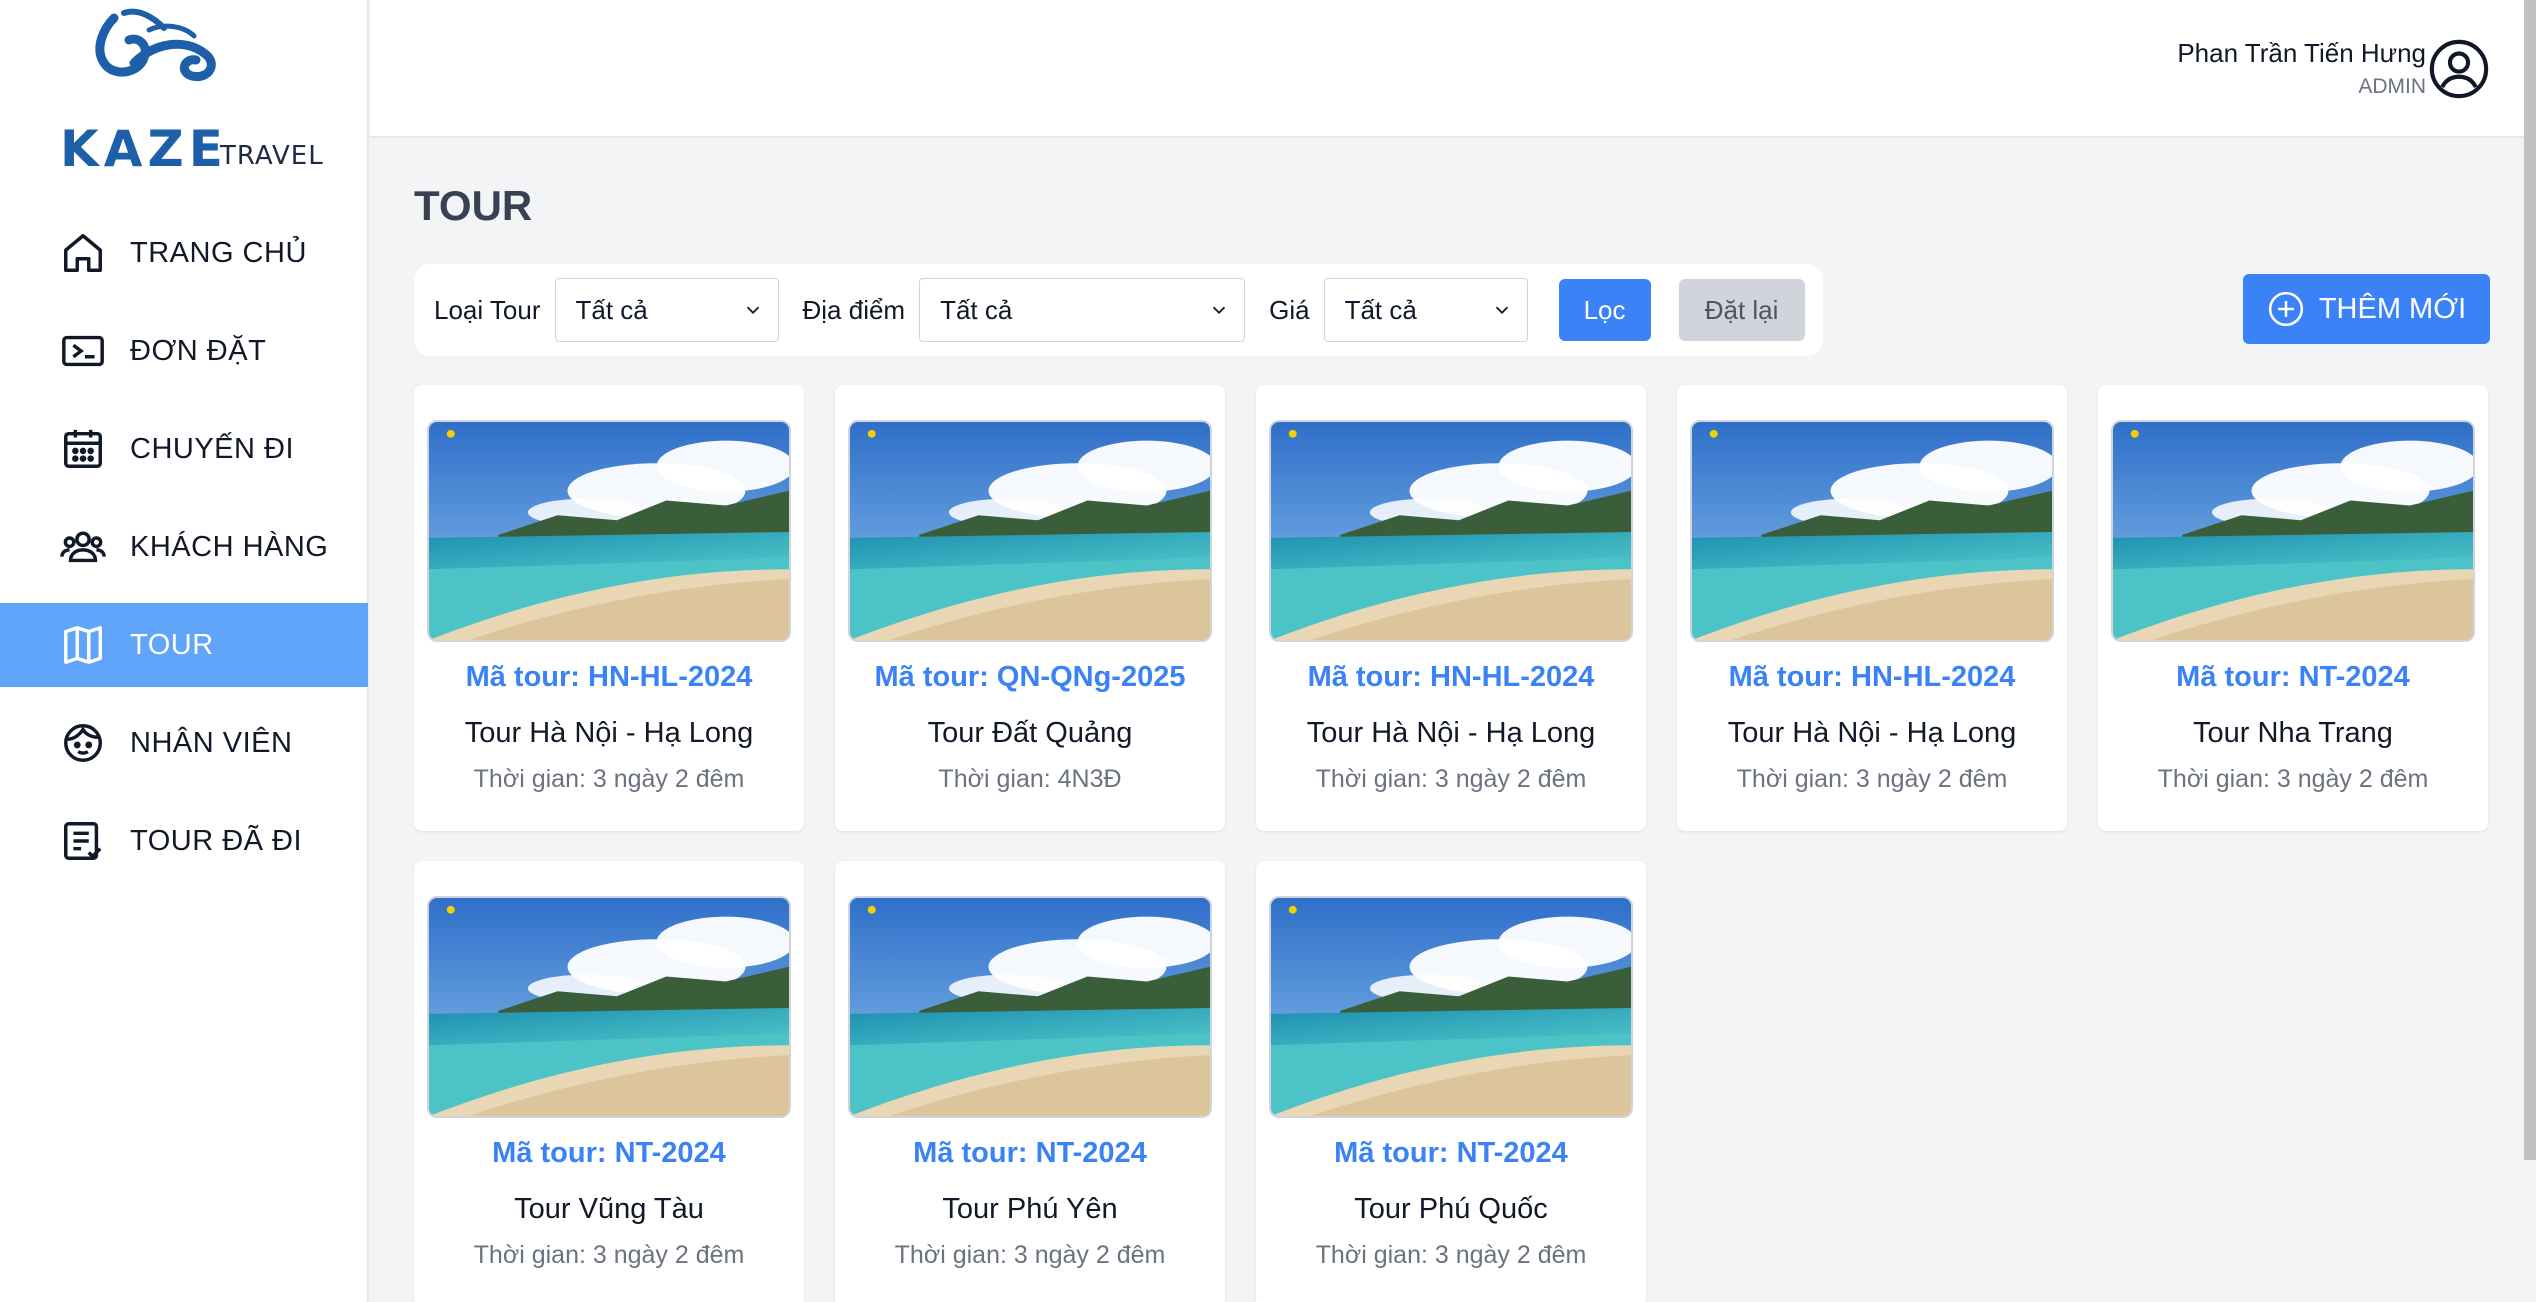 The image size is (2536, 1302). I want to click on checklist-icon, so click(83, 841).